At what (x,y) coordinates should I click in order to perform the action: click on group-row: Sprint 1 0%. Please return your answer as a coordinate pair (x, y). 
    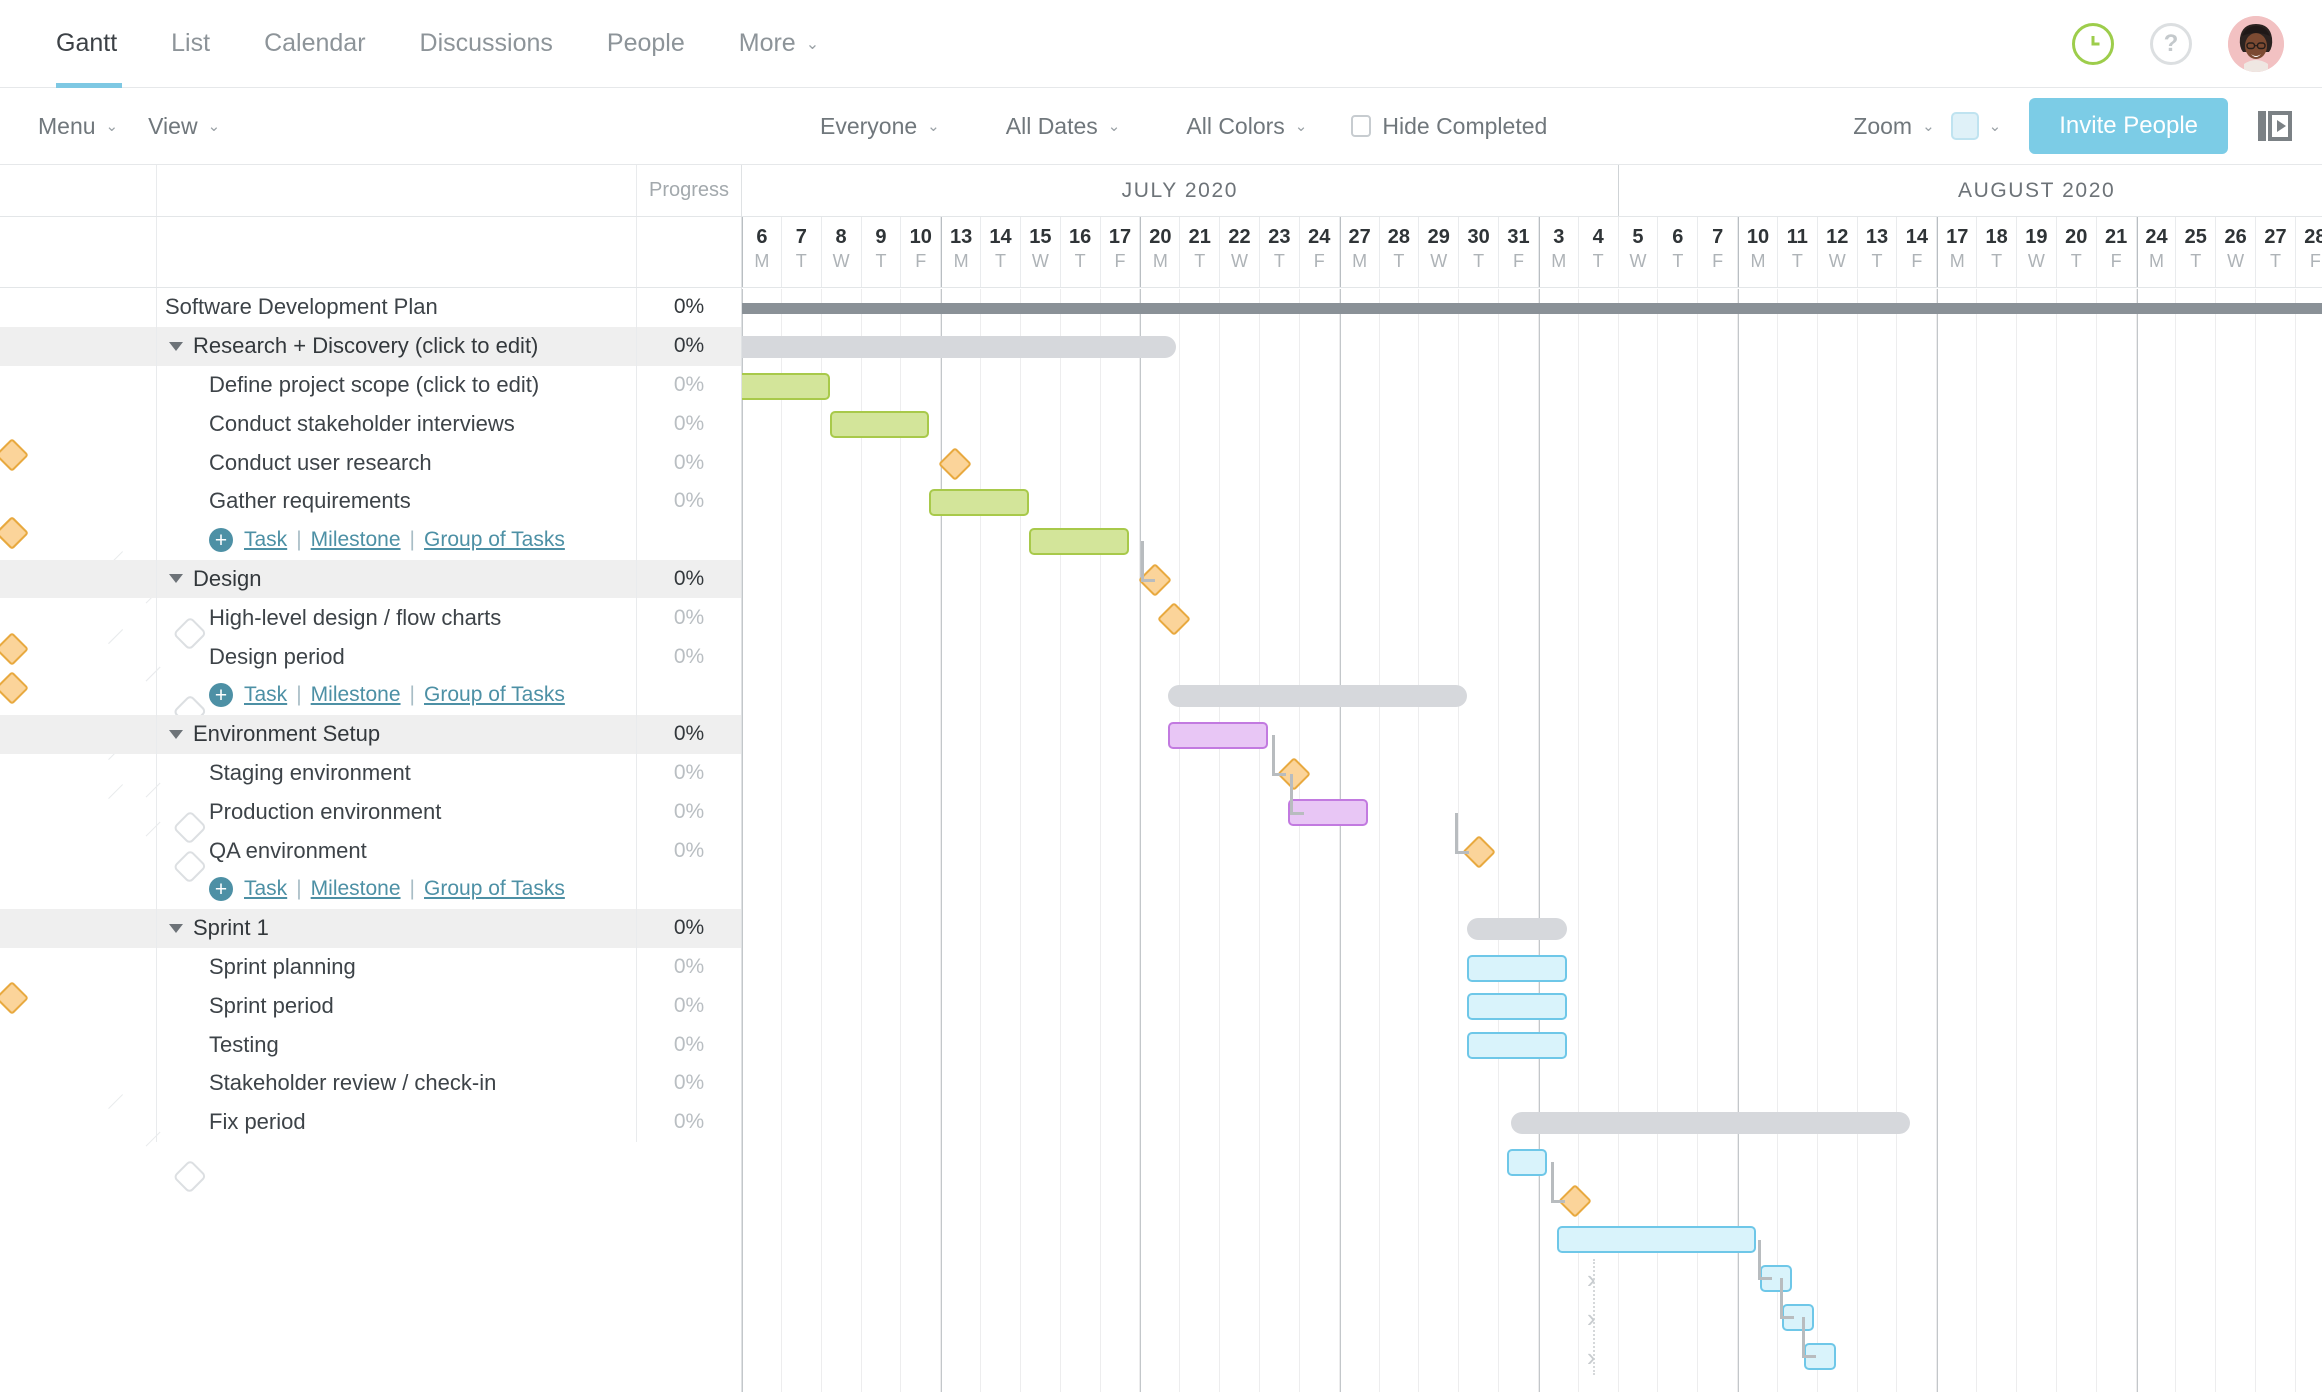
    Looking at the image, I should click on (370, 928).